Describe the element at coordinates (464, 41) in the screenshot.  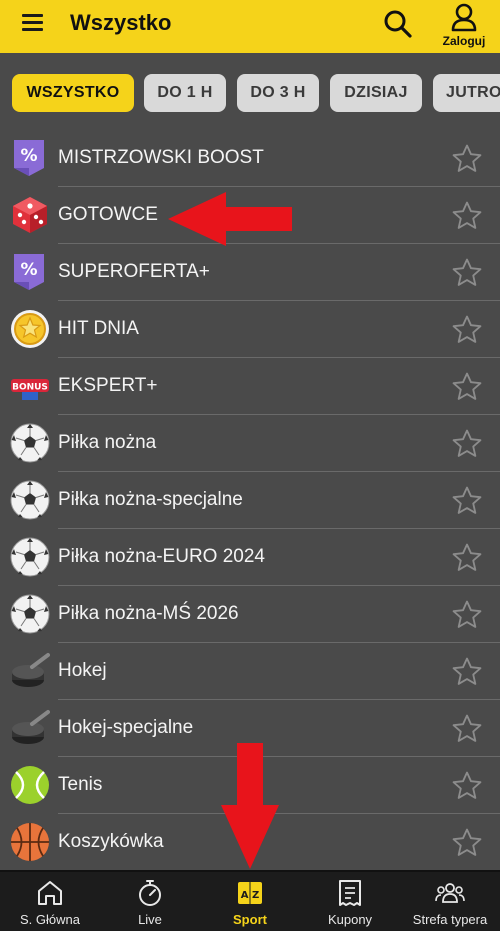
I see `login-label: Zaloguj` at that location.